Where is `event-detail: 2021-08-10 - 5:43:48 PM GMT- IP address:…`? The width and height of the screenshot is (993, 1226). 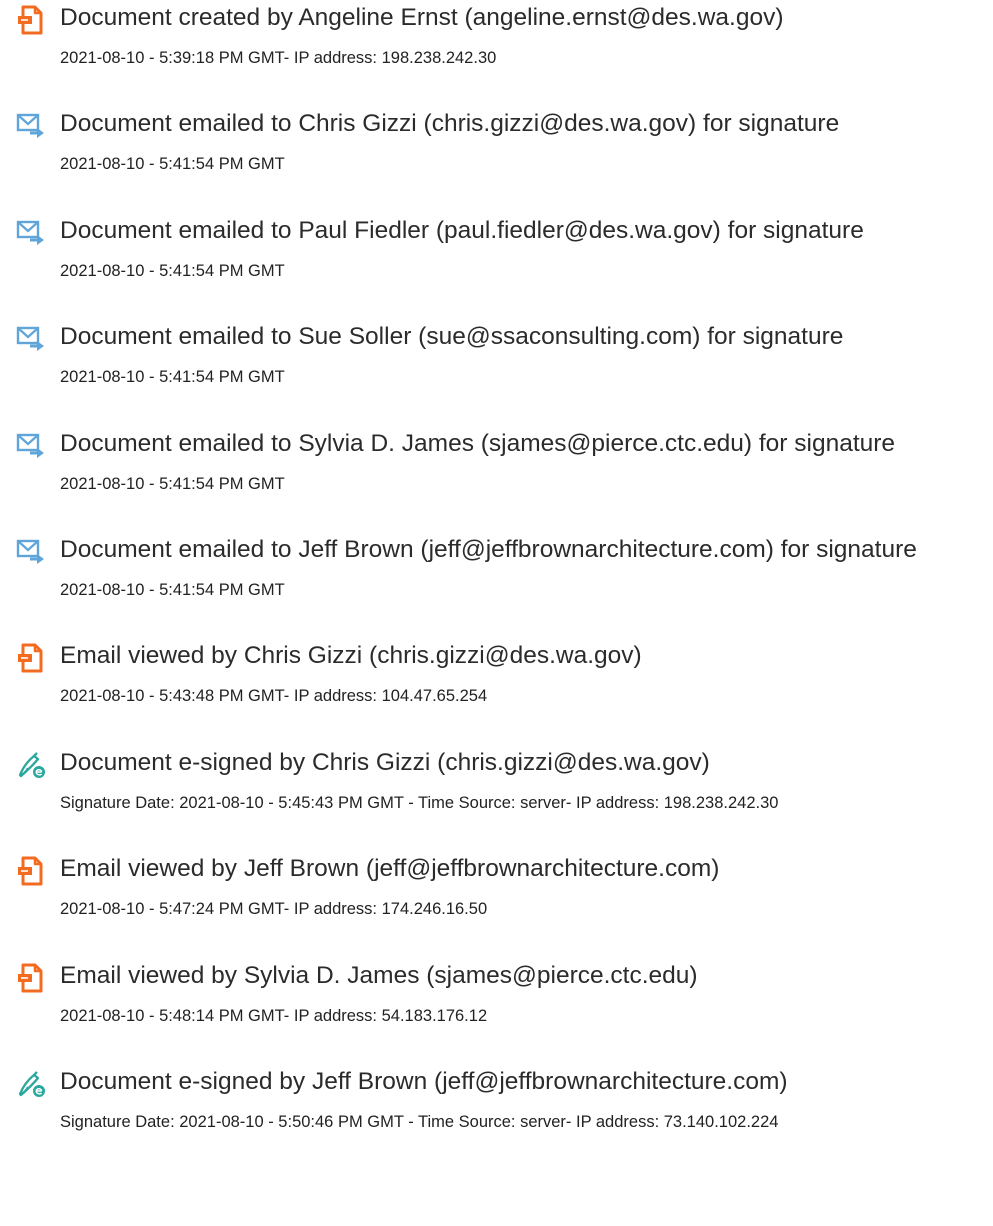
event-detail: 2021-08-10 - 5:43:48 PM GMT- IP address:… is located at coordinates (274, 696).